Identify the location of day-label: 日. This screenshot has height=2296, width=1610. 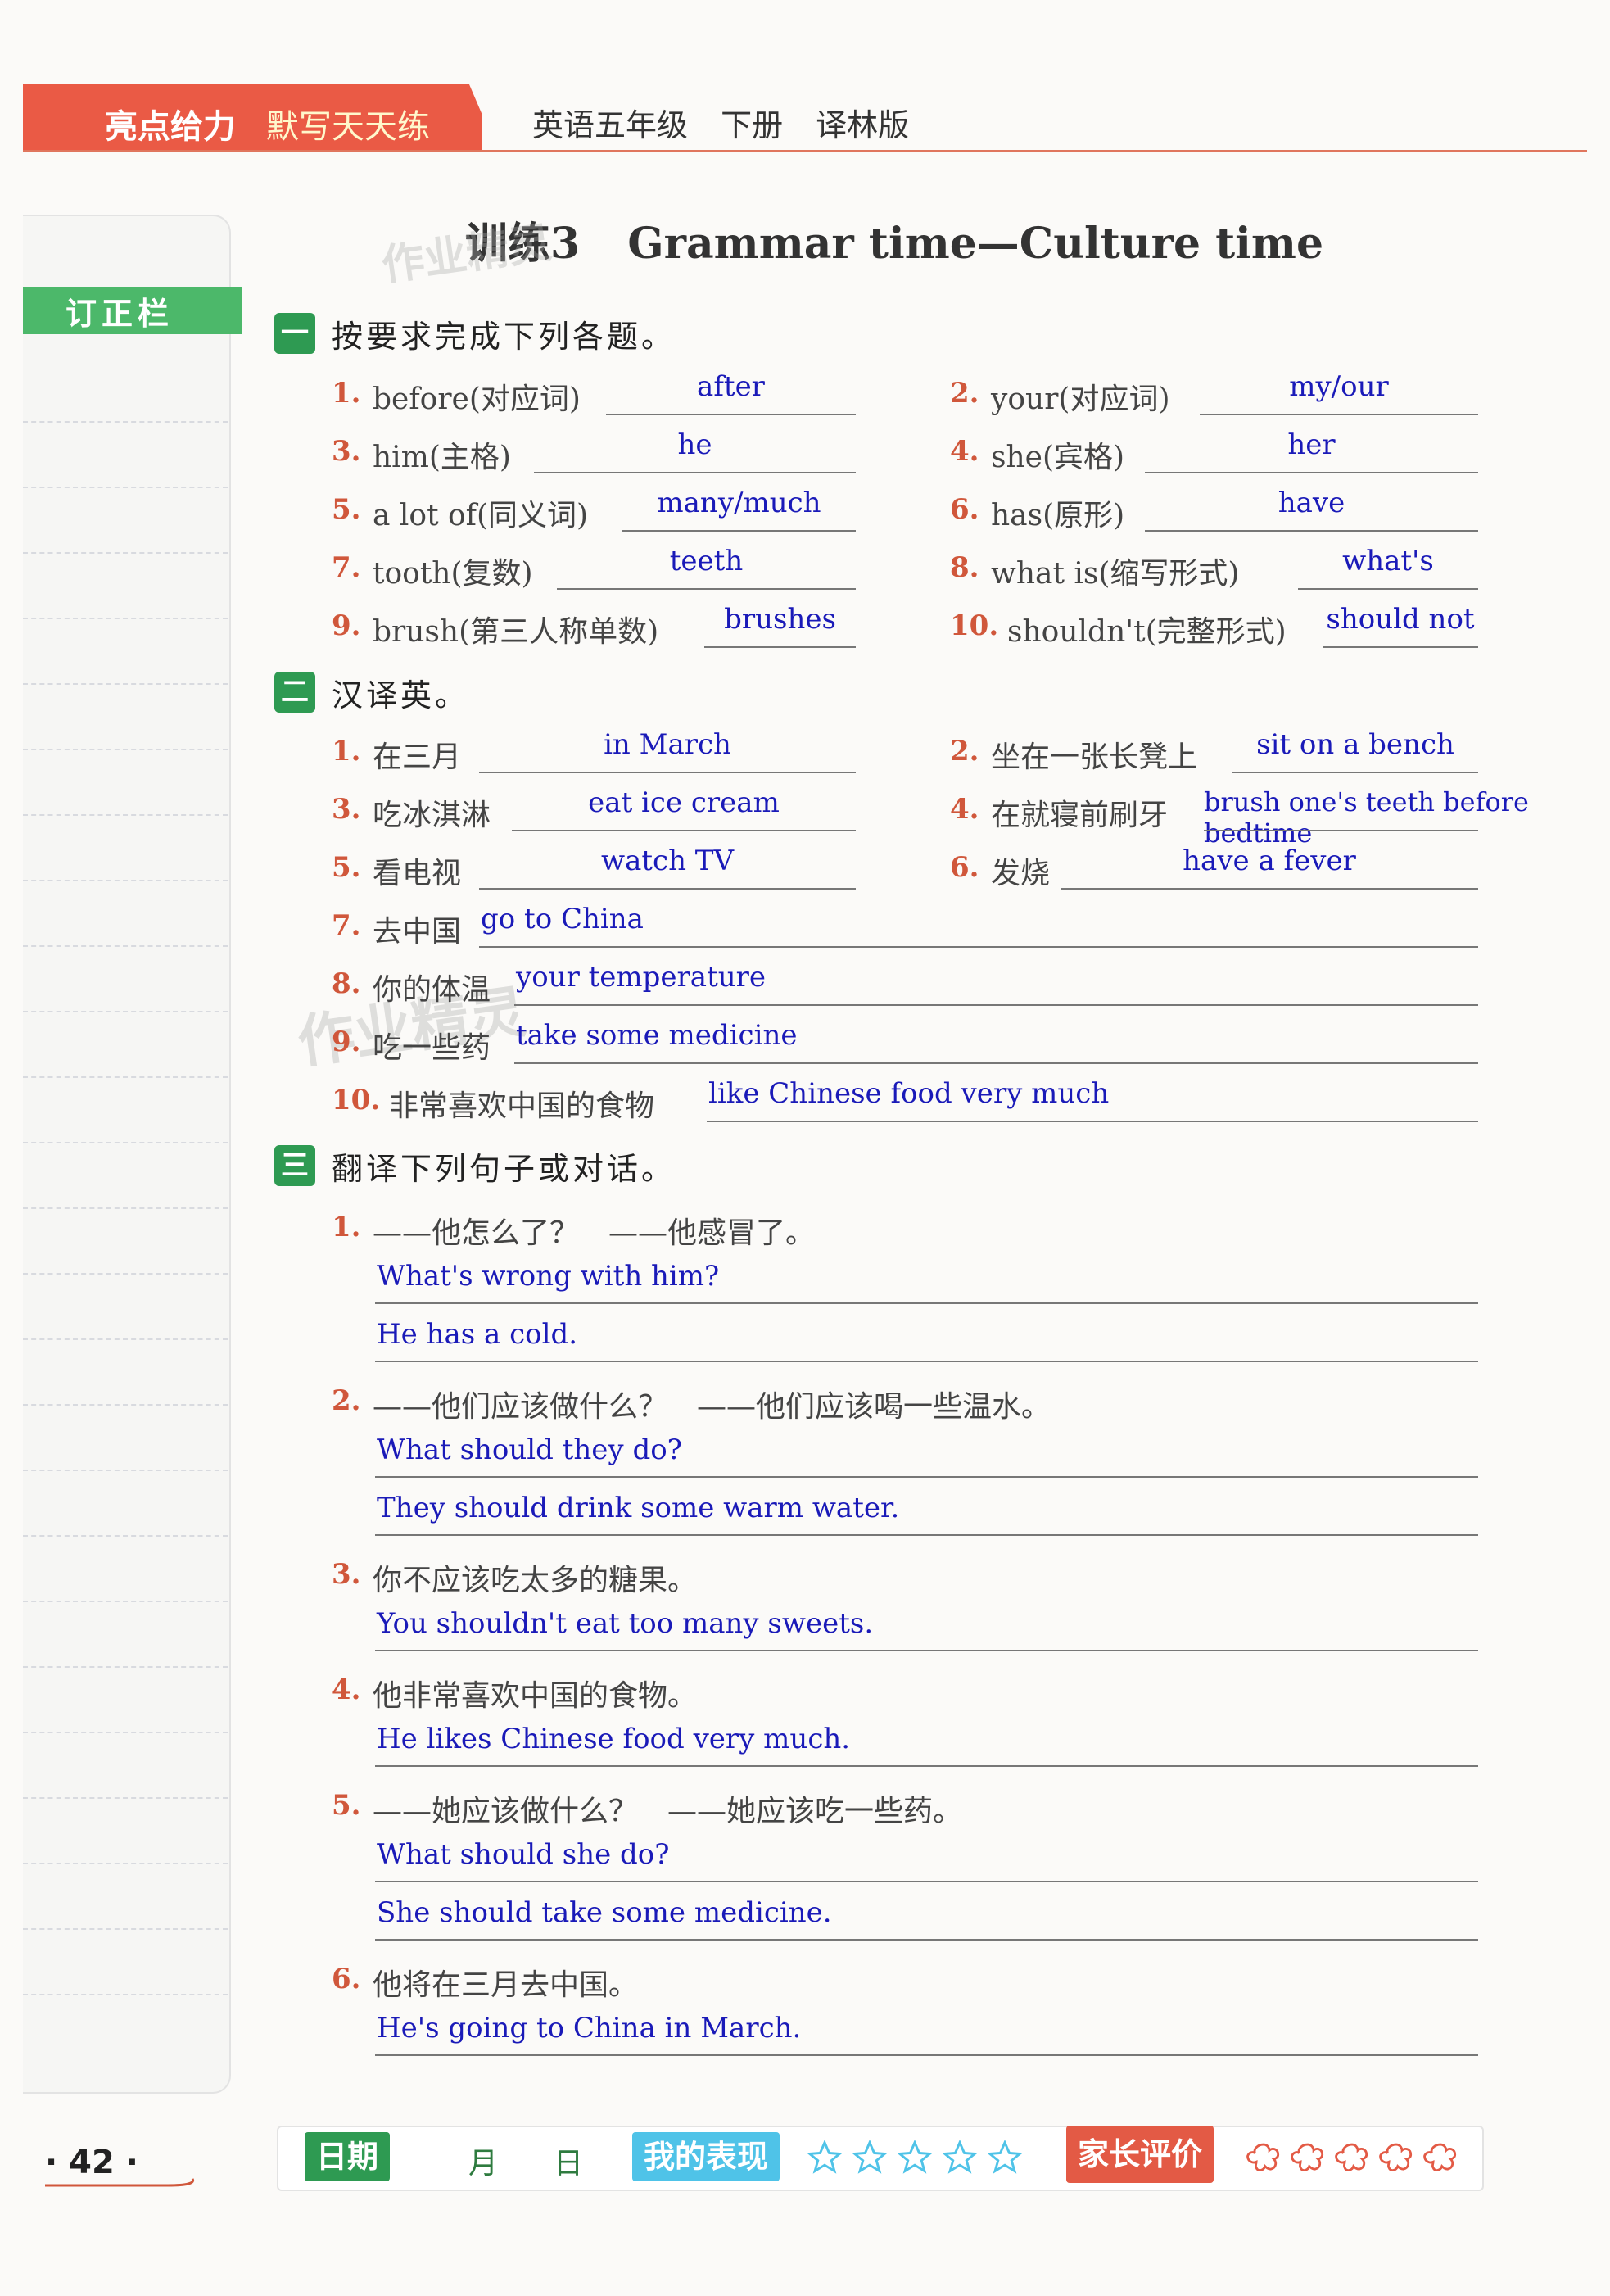
(569, 2164).